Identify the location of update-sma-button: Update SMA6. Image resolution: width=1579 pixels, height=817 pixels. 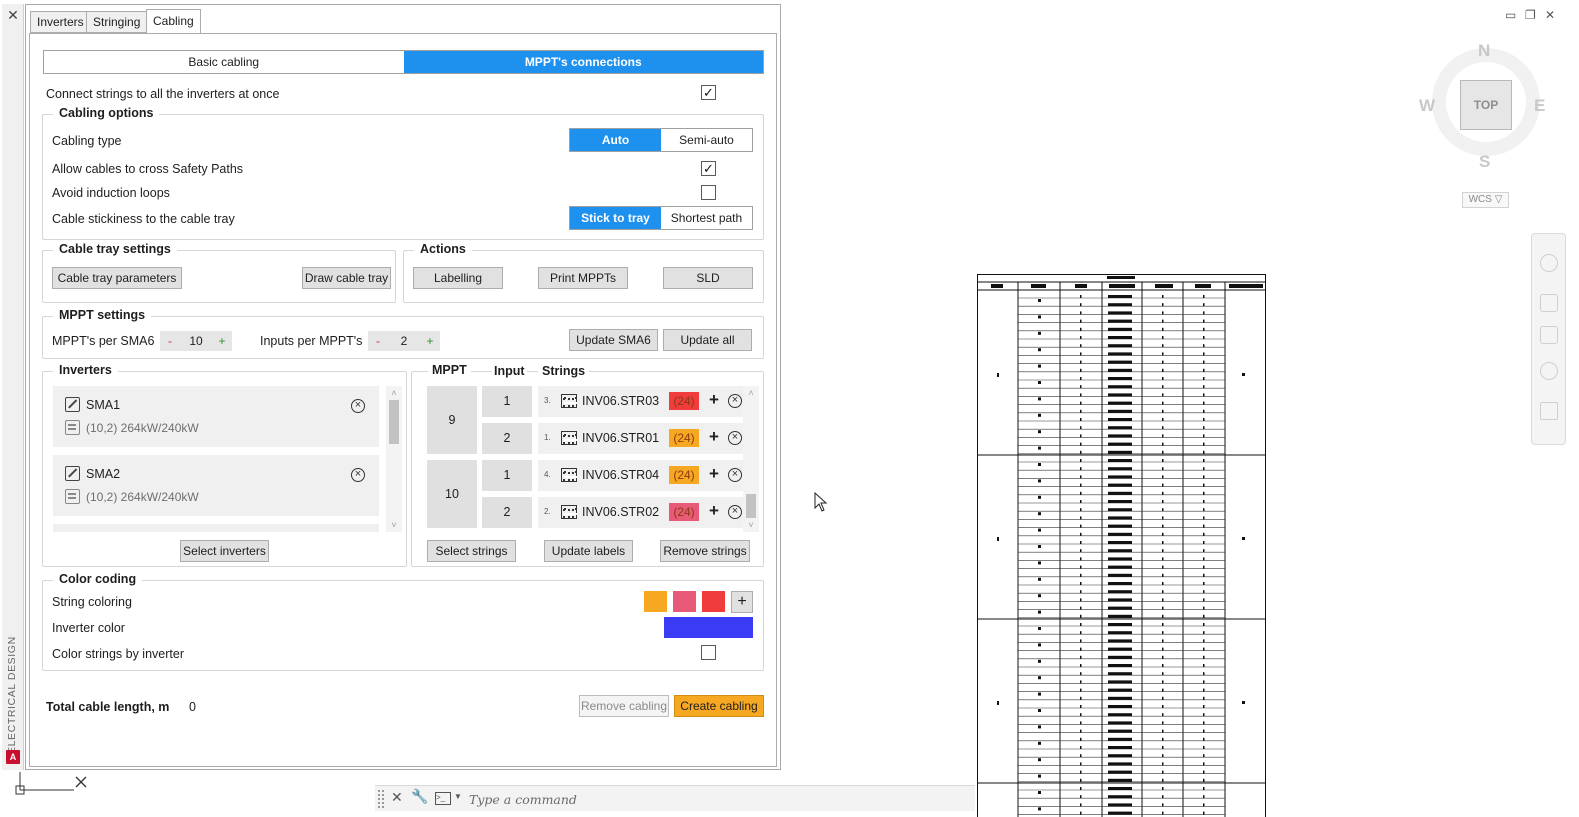
(613, 340).